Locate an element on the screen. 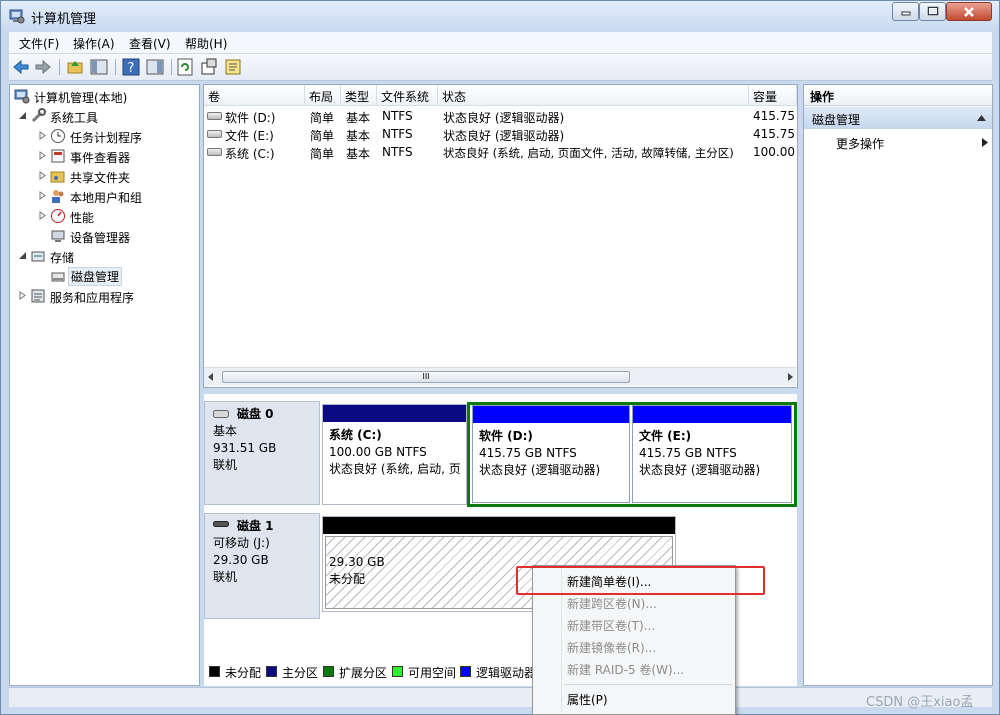  watermark: CSDN @王xiao孟 is located at coordinates (920, 702).